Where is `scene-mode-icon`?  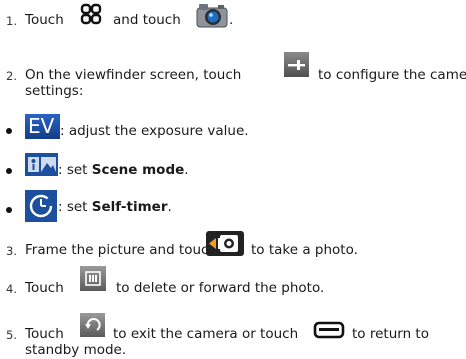
scene-mode-icon is located at coordinates (41, 164).